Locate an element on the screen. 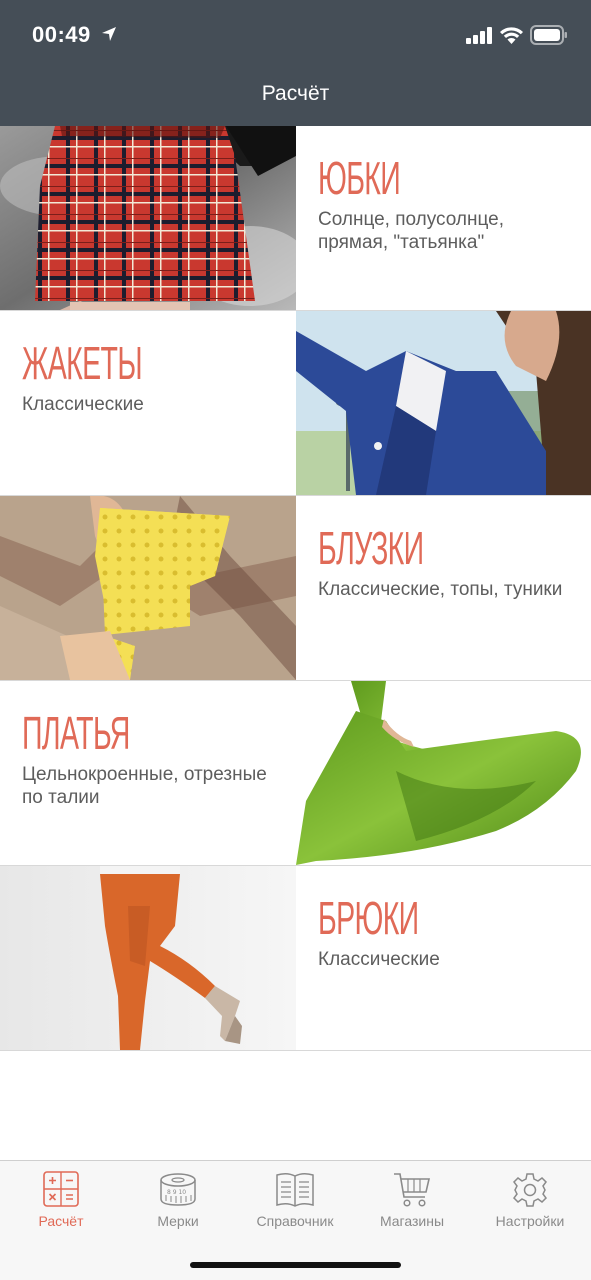 The width and height of the screenshot is (591, 1280). category-row-jackets: ЖАКЕТЫ Классические is located at coordinates (295, 403).